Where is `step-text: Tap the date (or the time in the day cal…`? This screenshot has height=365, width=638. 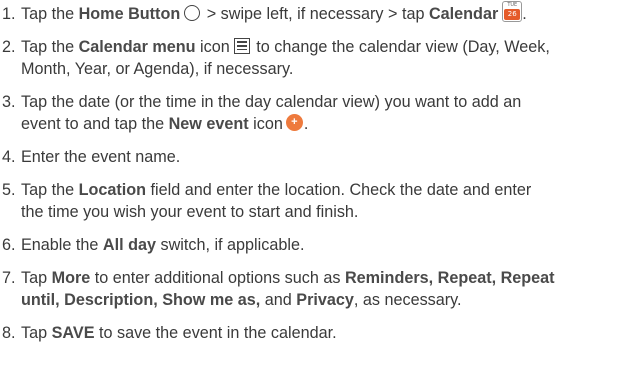 step-text: Tap the date (or the time in the day cal… is located at coordinates (328, 113).